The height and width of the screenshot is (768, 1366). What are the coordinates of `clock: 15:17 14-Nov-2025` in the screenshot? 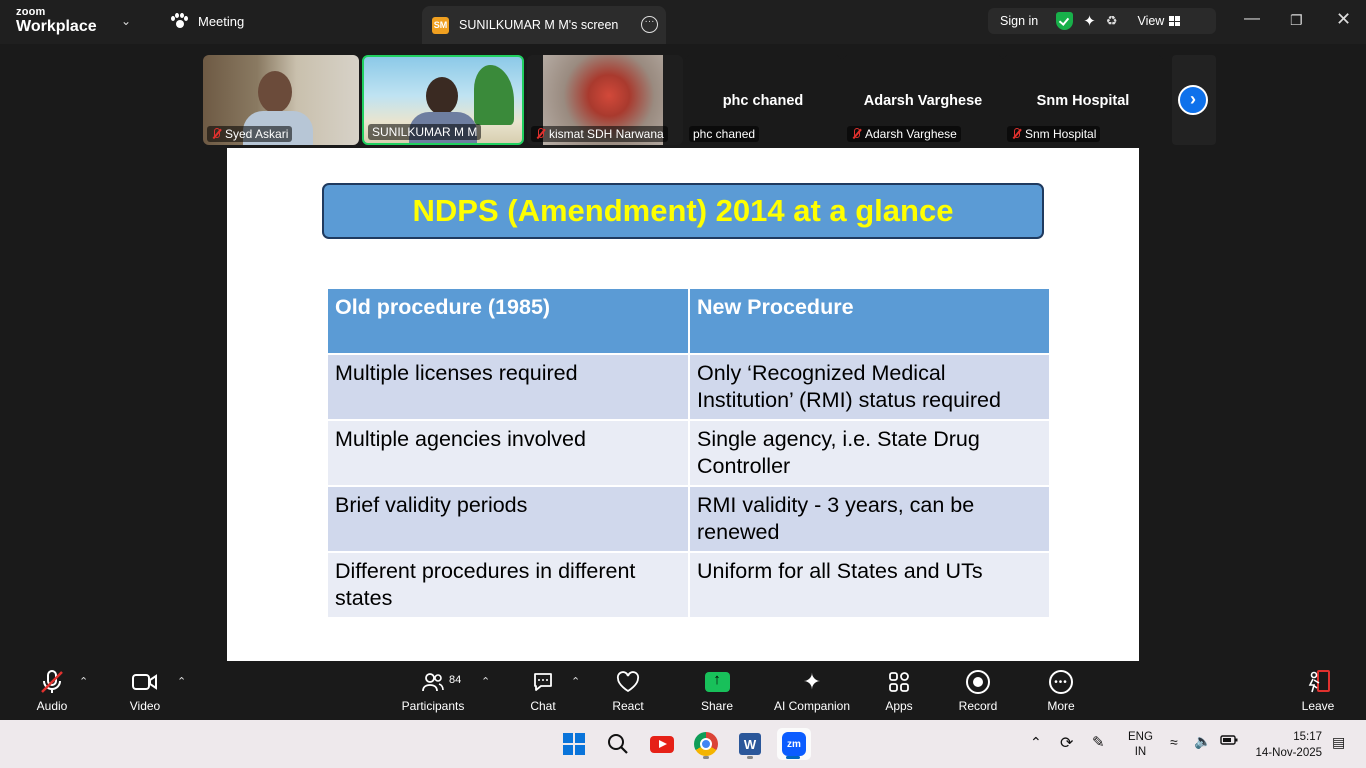 It's located at (1286, 745).